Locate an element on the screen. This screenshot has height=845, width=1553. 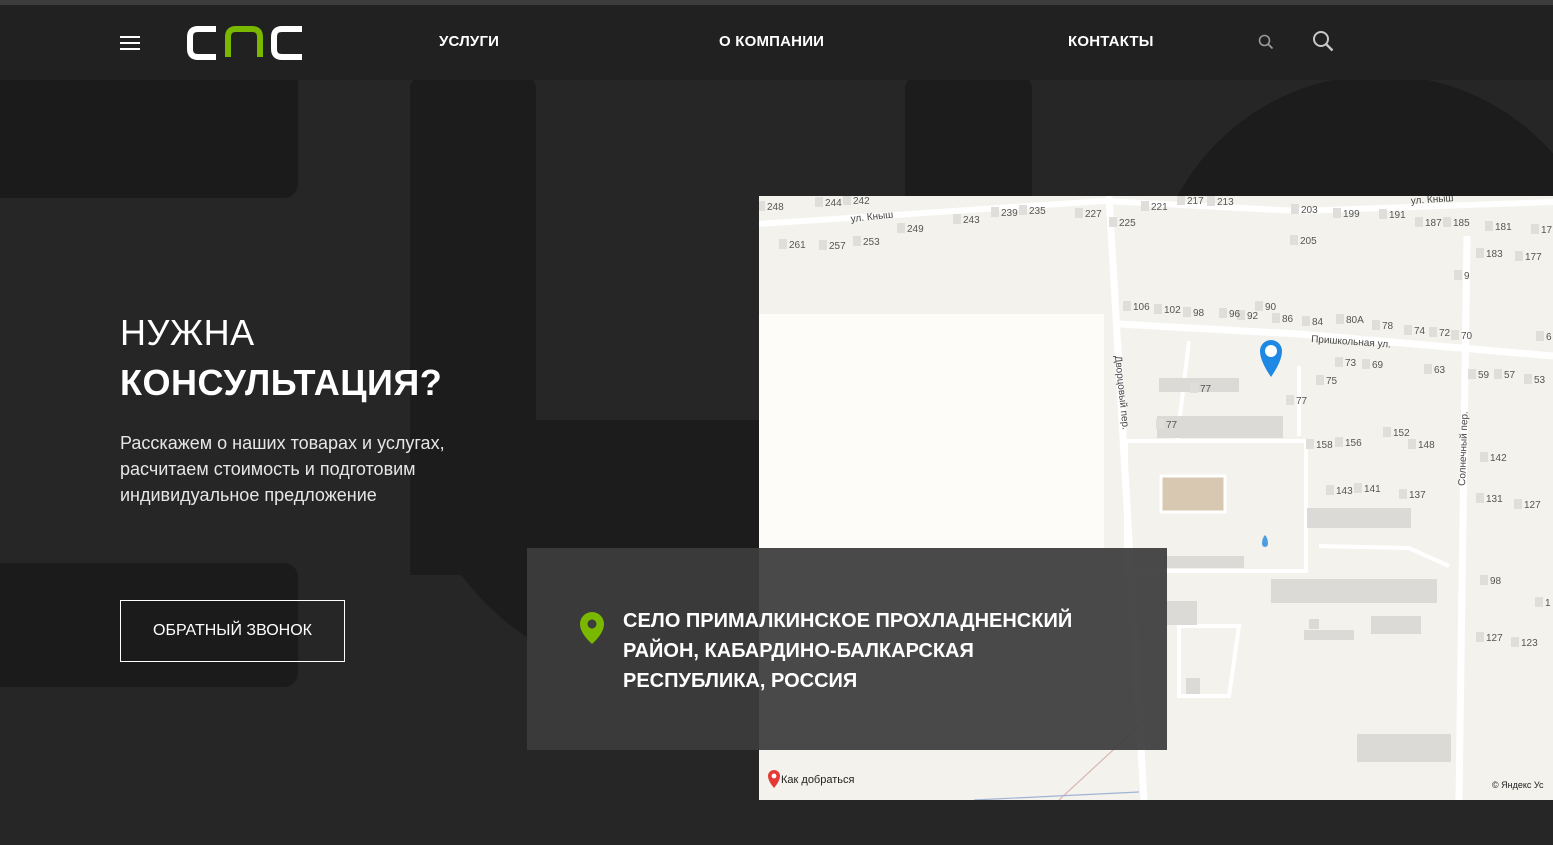
house-number-label: 17 is located at coordinates (1547, 230).